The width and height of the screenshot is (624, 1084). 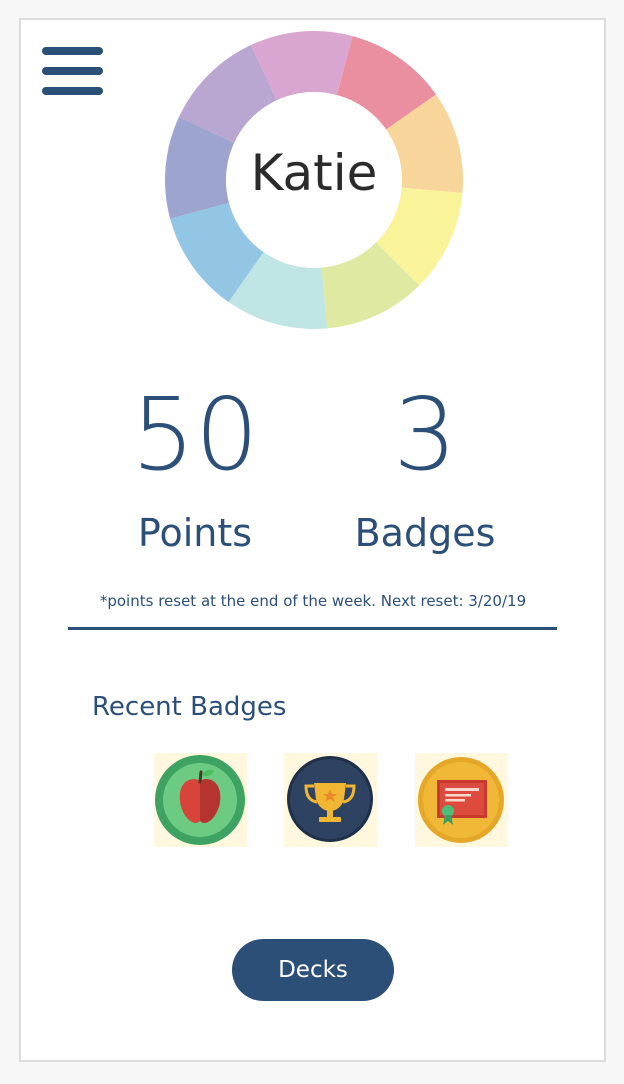 I want to click on recent-badges-title: Recent Badges, so click(x=189, y=707).